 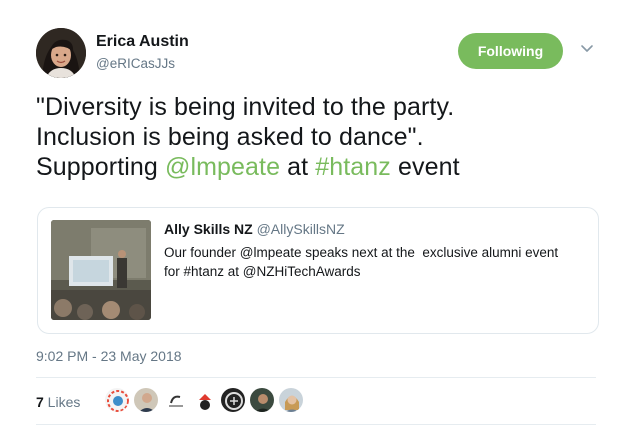 I want to click on tweet-text-line-3: Supporting @lmpeate at #htanz event, so click(x=326, y=167).